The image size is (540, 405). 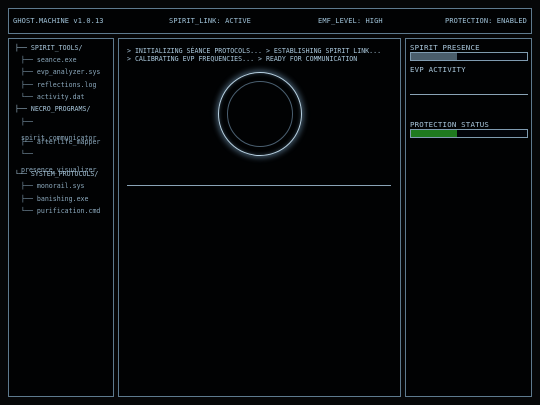 I want to click on tree-folder-system-protocols-: └── SYSTEM_PROTOCOLS/, so click(x=56, y=174).